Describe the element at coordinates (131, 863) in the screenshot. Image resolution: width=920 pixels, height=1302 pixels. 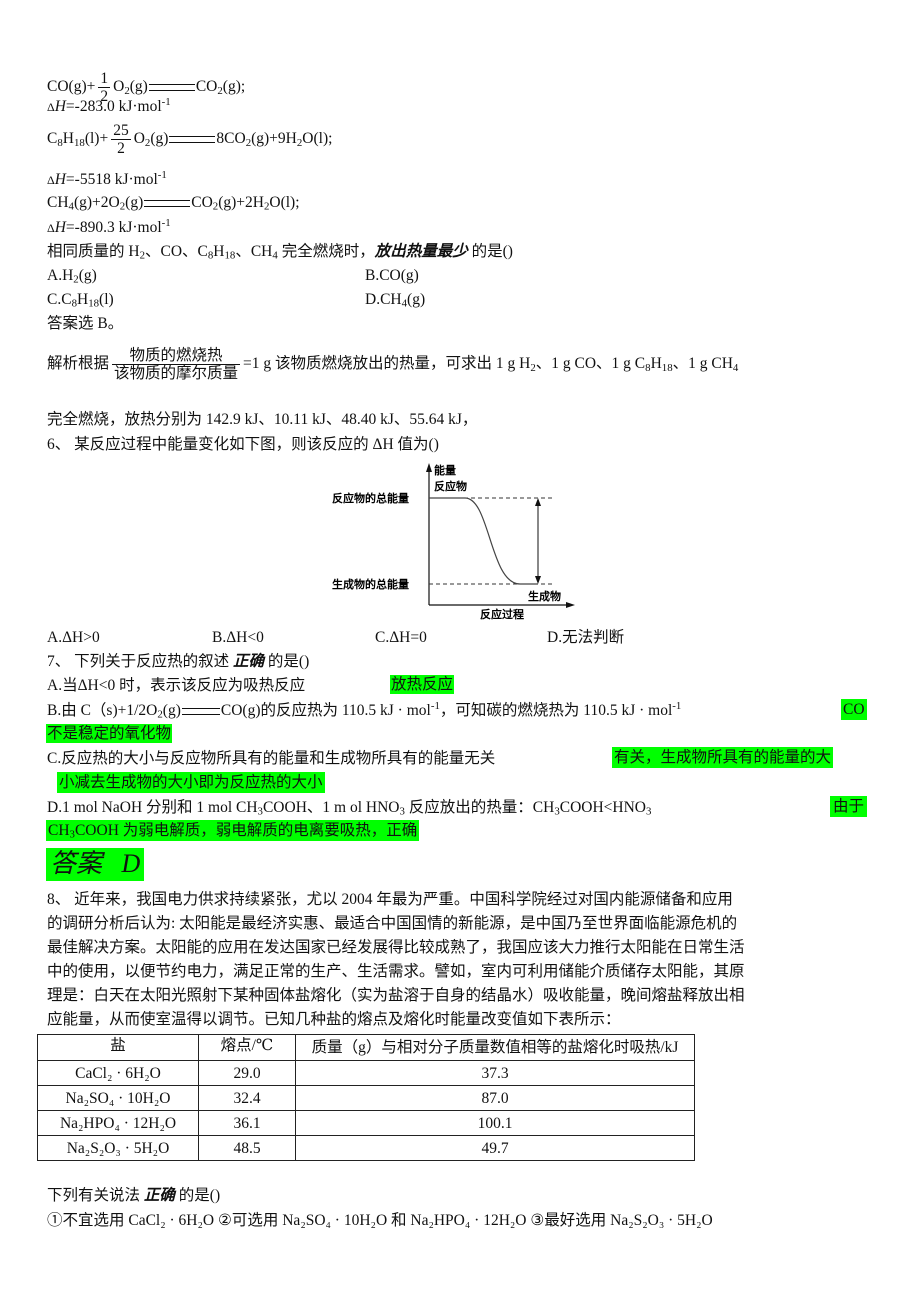
I see `answer-value: D` at that location.